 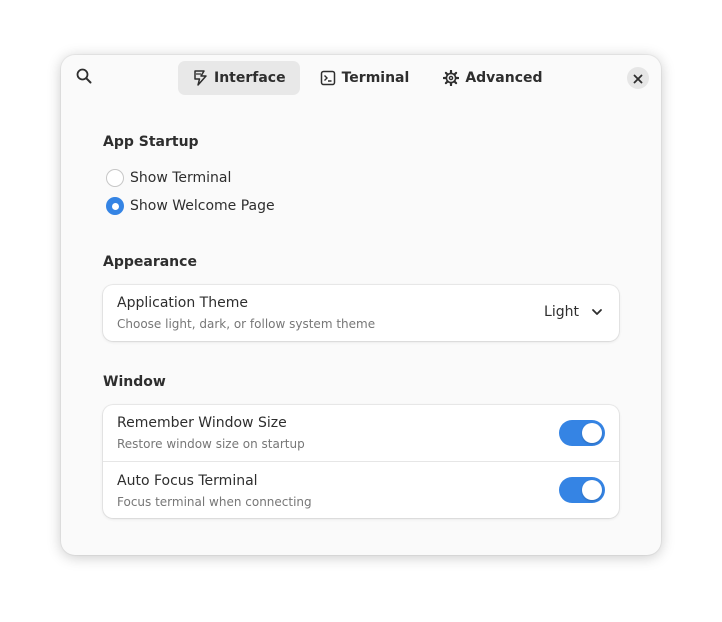 I want to click on search-icon, so click(x=84, y=78).